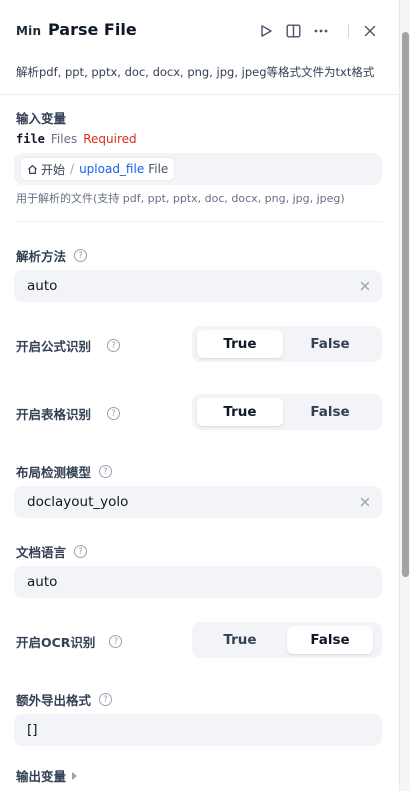 This screenshot has height=791, width=410. I want to click on output-vars-toggle: 输出变量, so click(47, 775).